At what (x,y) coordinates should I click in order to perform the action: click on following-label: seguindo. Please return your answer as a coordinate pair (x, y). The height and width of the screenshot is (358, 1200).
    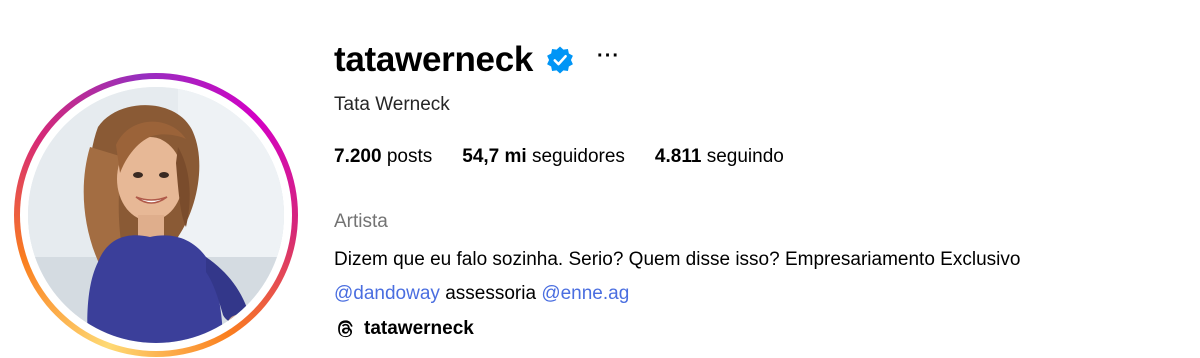
    Looking at the image, I should click on (745, 156).